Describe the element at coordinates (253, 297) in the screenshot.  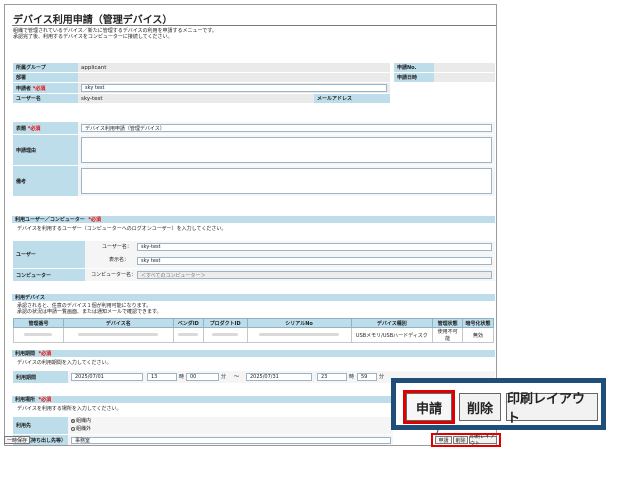
I see `device-section-header: 利用デバイス` at that location.